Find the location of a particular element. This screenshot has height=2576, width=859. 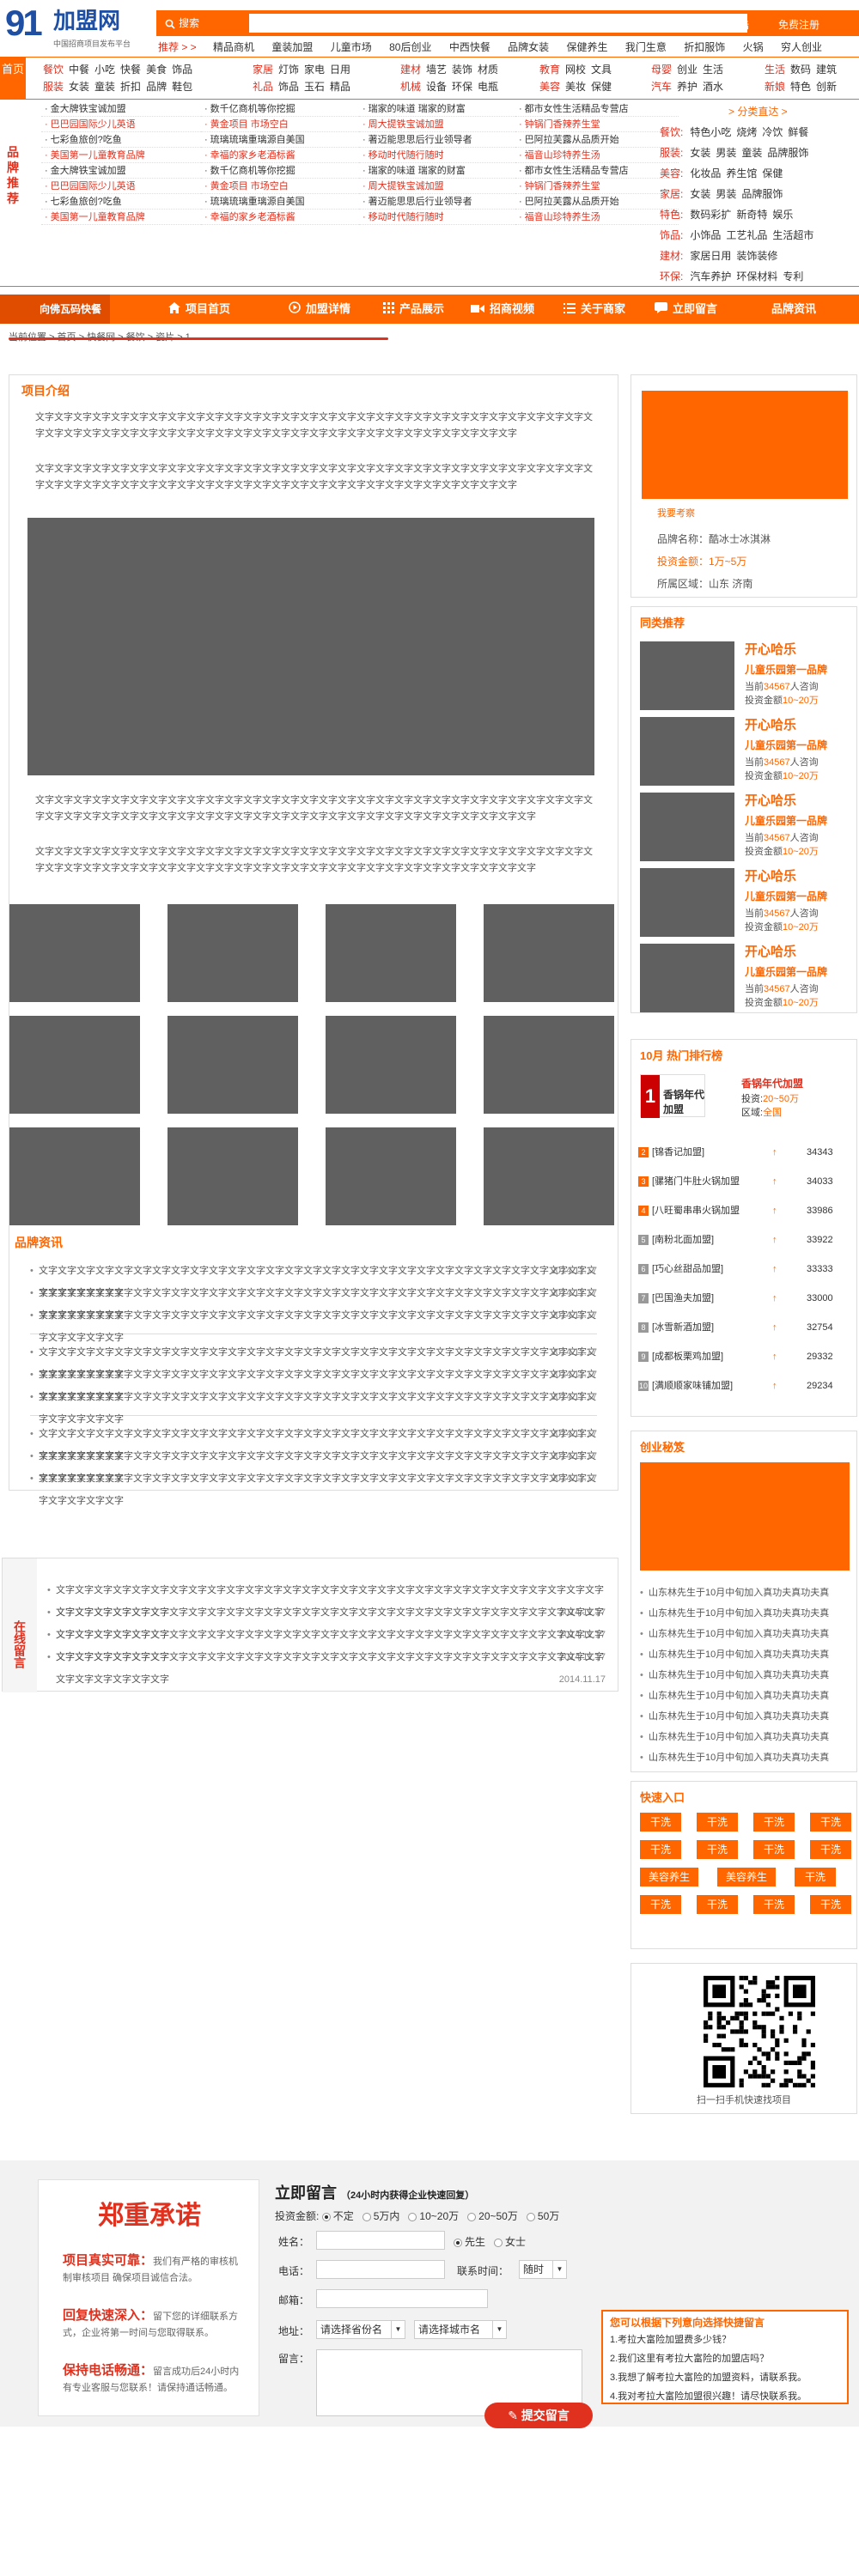

category-key: 汽车 is located at coordinates (661, 87).